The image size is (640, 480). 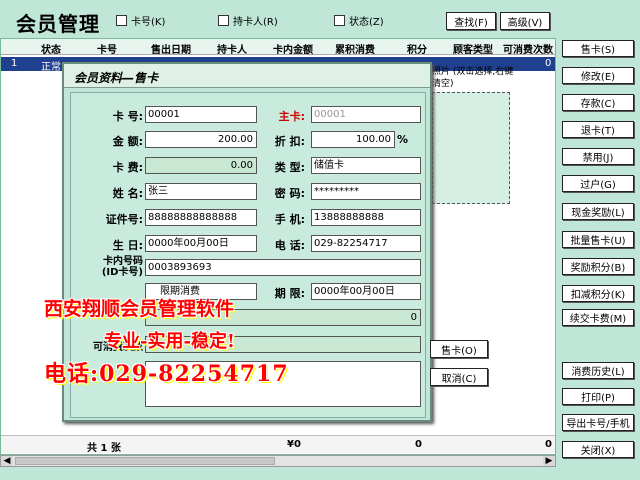 I want to click on return-card-button: 退卡(T), so click(x=598, y=129).